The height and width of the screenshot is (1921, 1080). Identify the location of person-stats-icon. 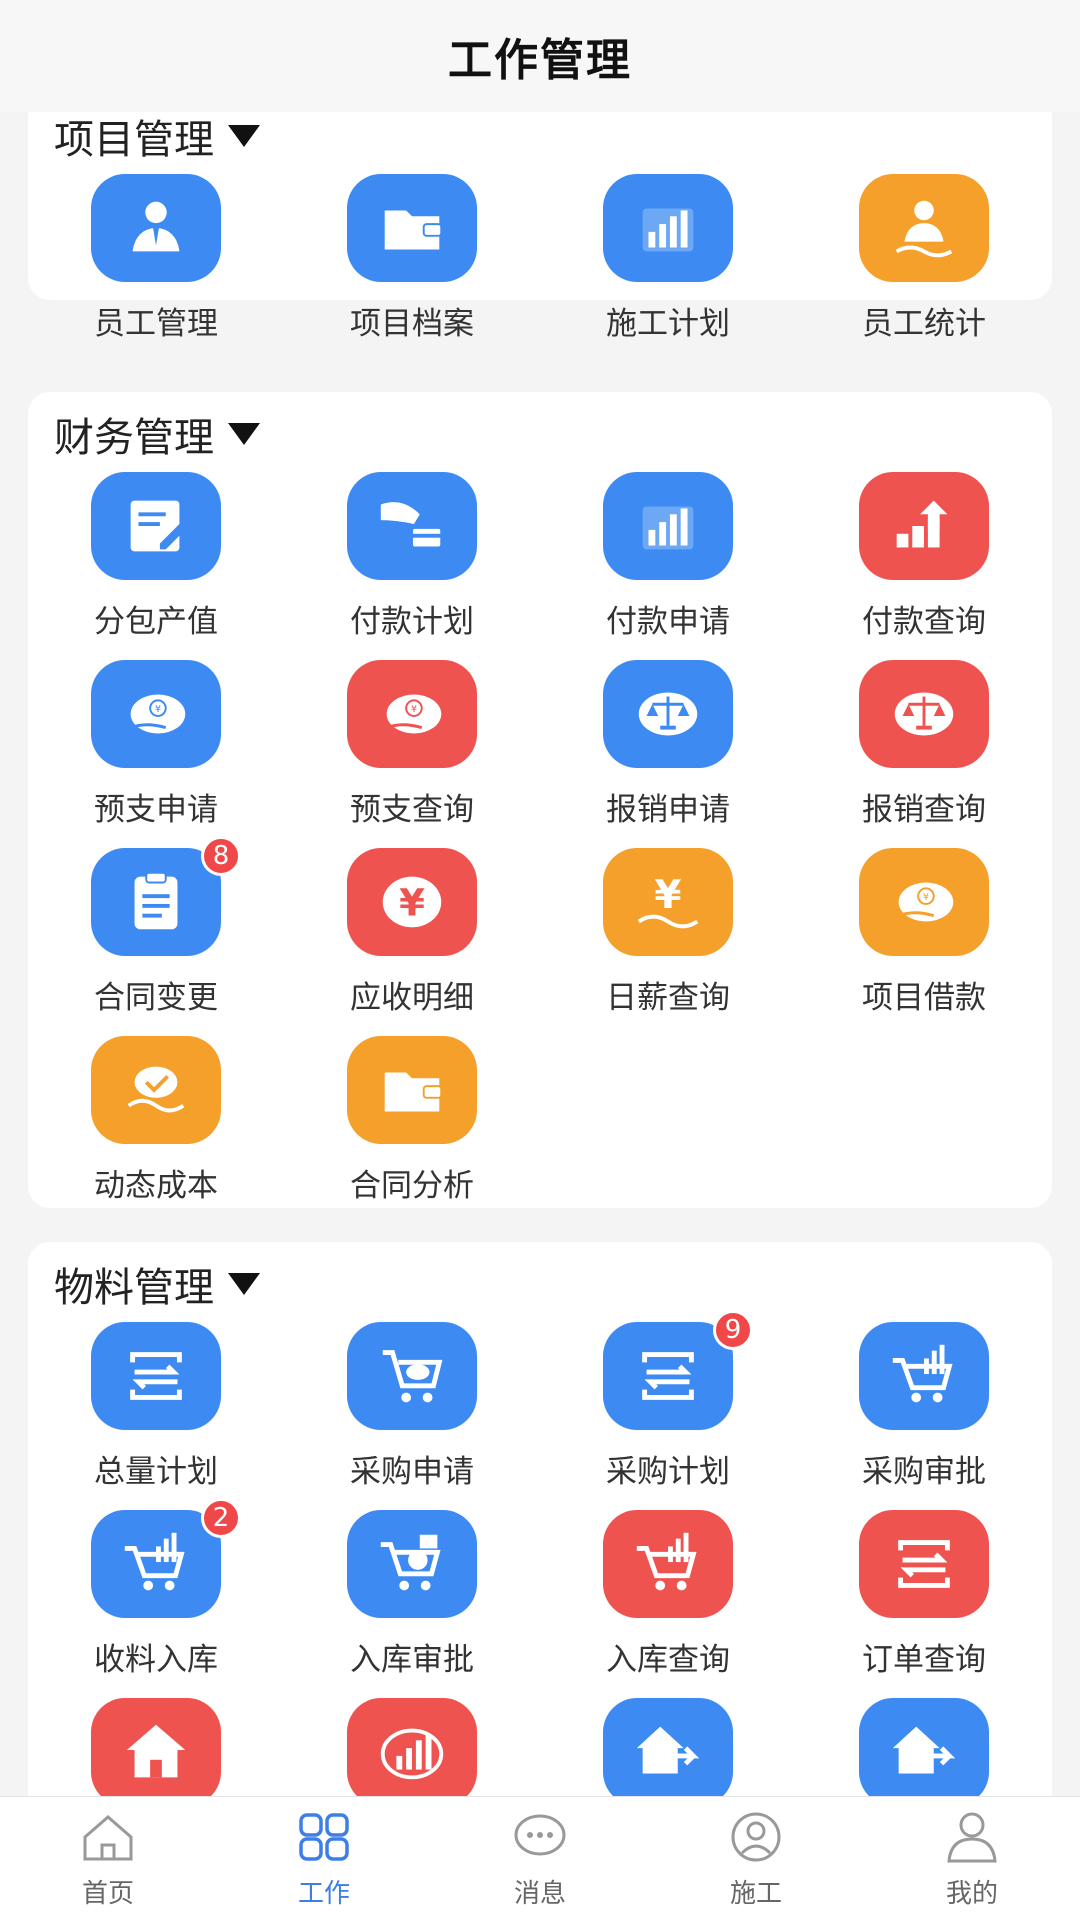
(924, 228).